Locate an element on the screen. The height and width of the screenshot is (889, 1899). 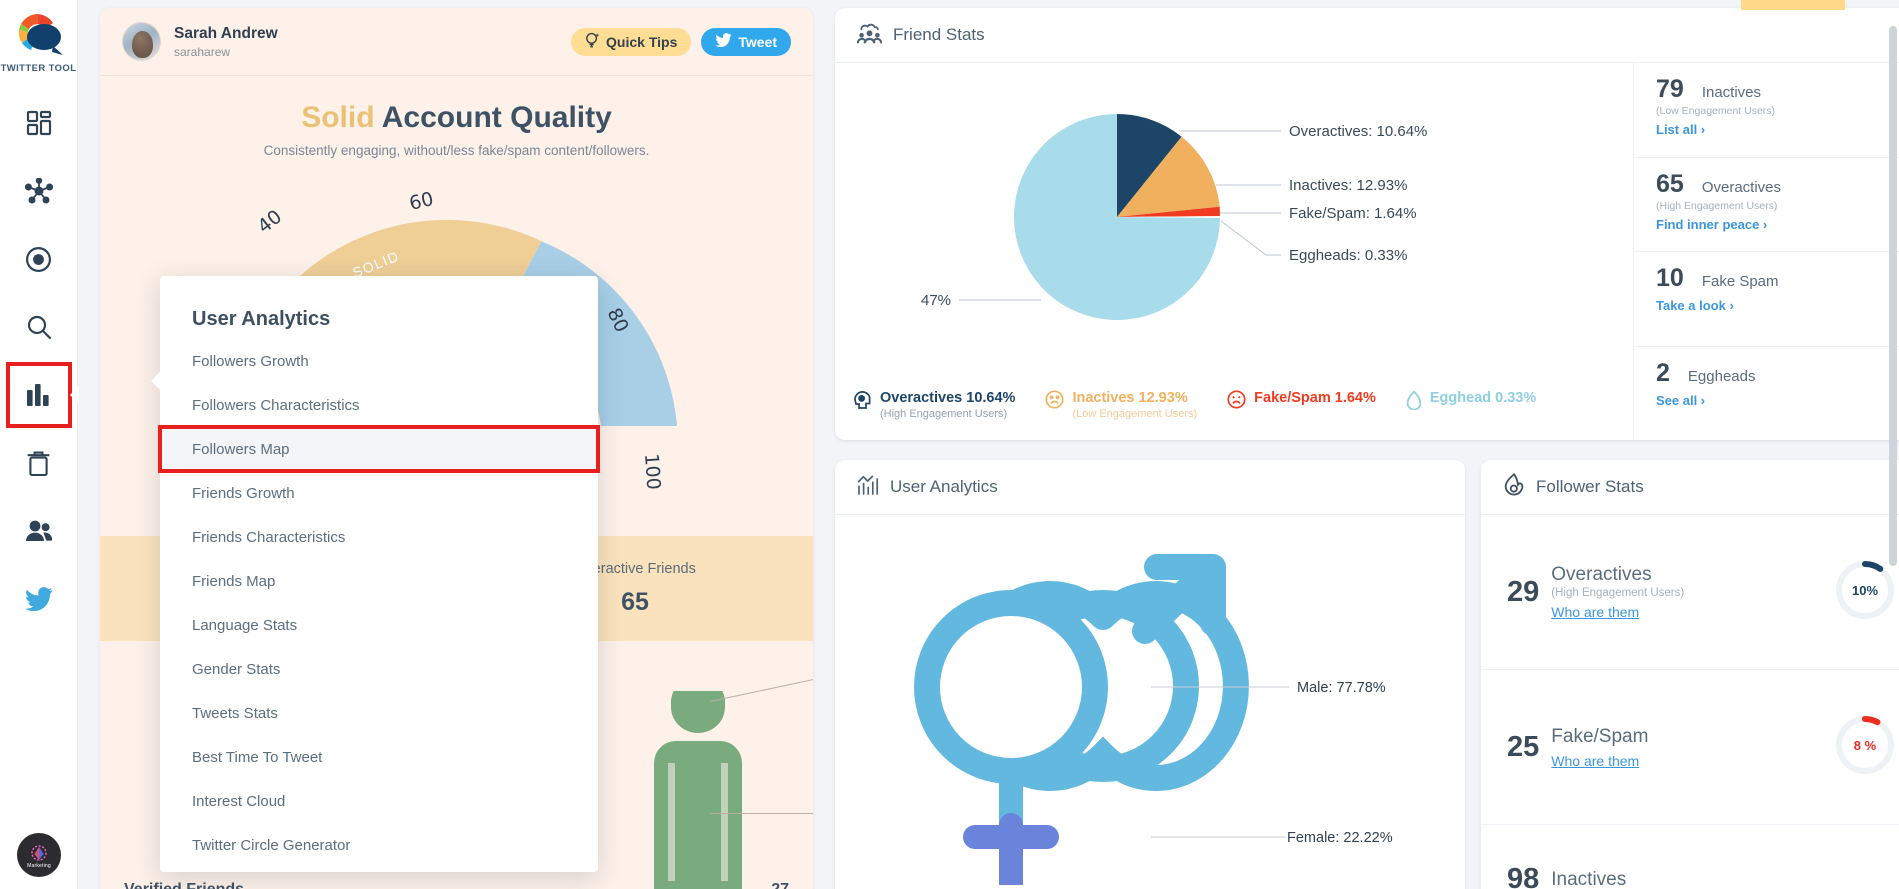
follower-stats-header: Follower Stats is located at coordinates (1690, 487).